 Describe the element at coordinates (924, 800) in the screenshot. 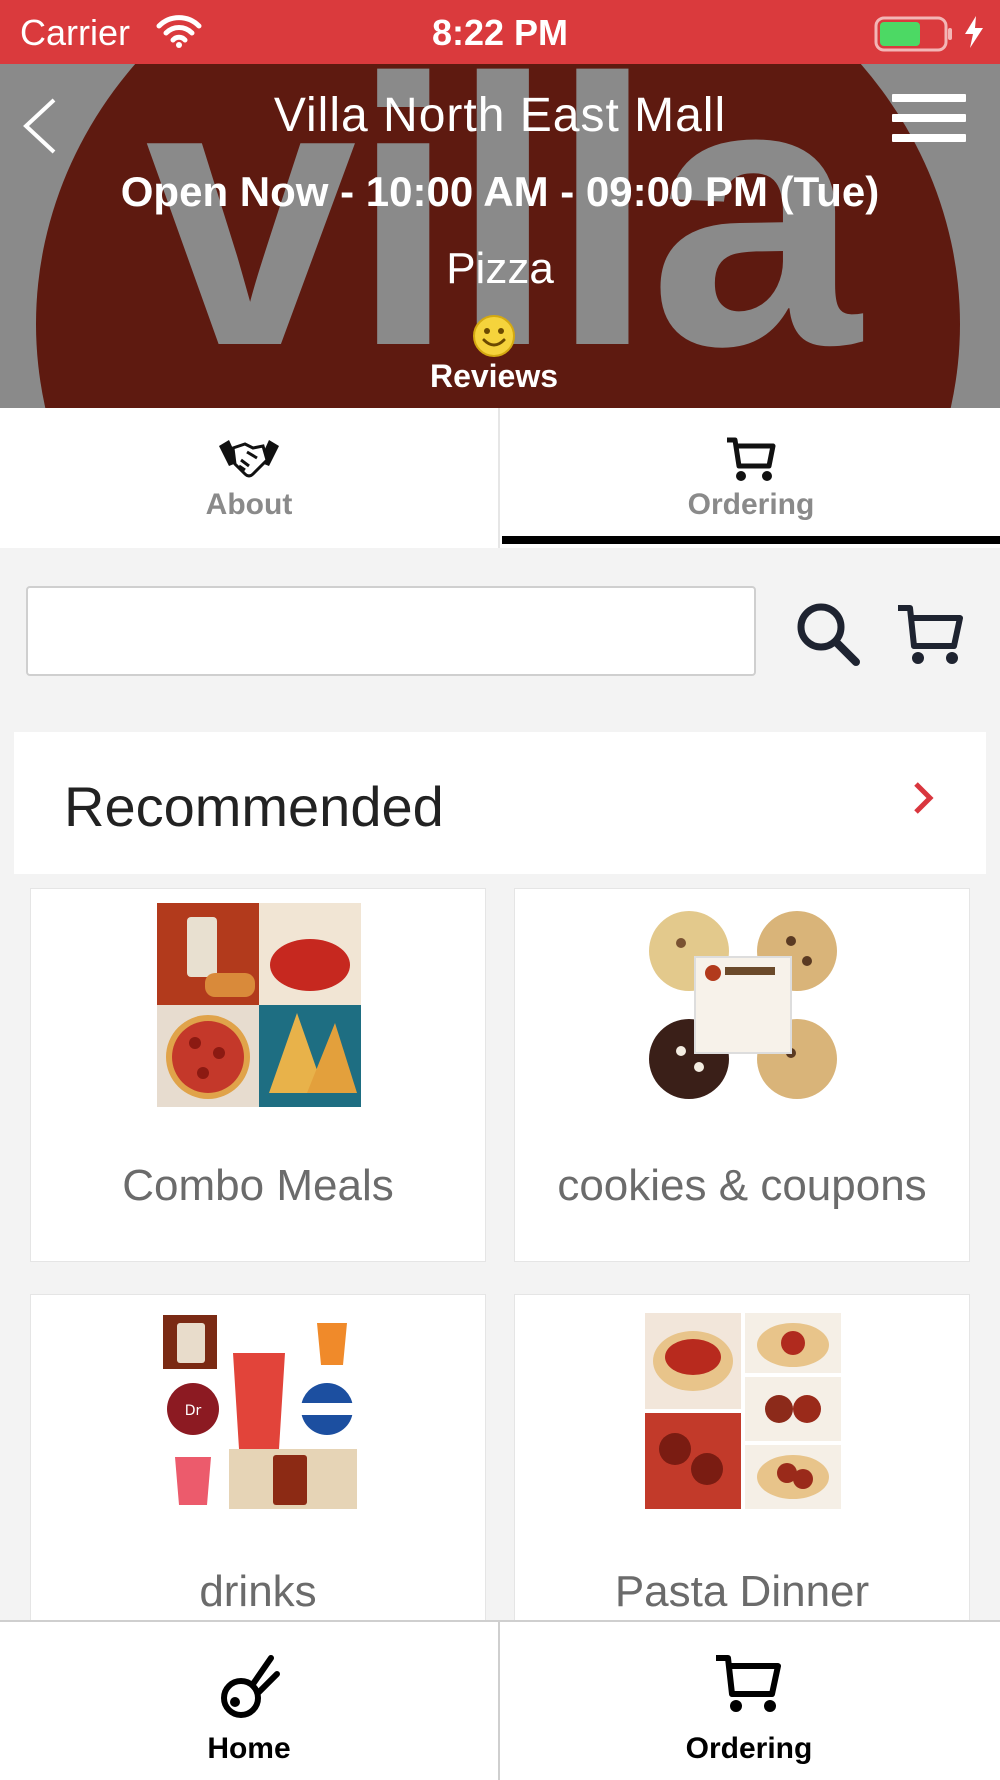

I see `chevron-right-icon` at that location.